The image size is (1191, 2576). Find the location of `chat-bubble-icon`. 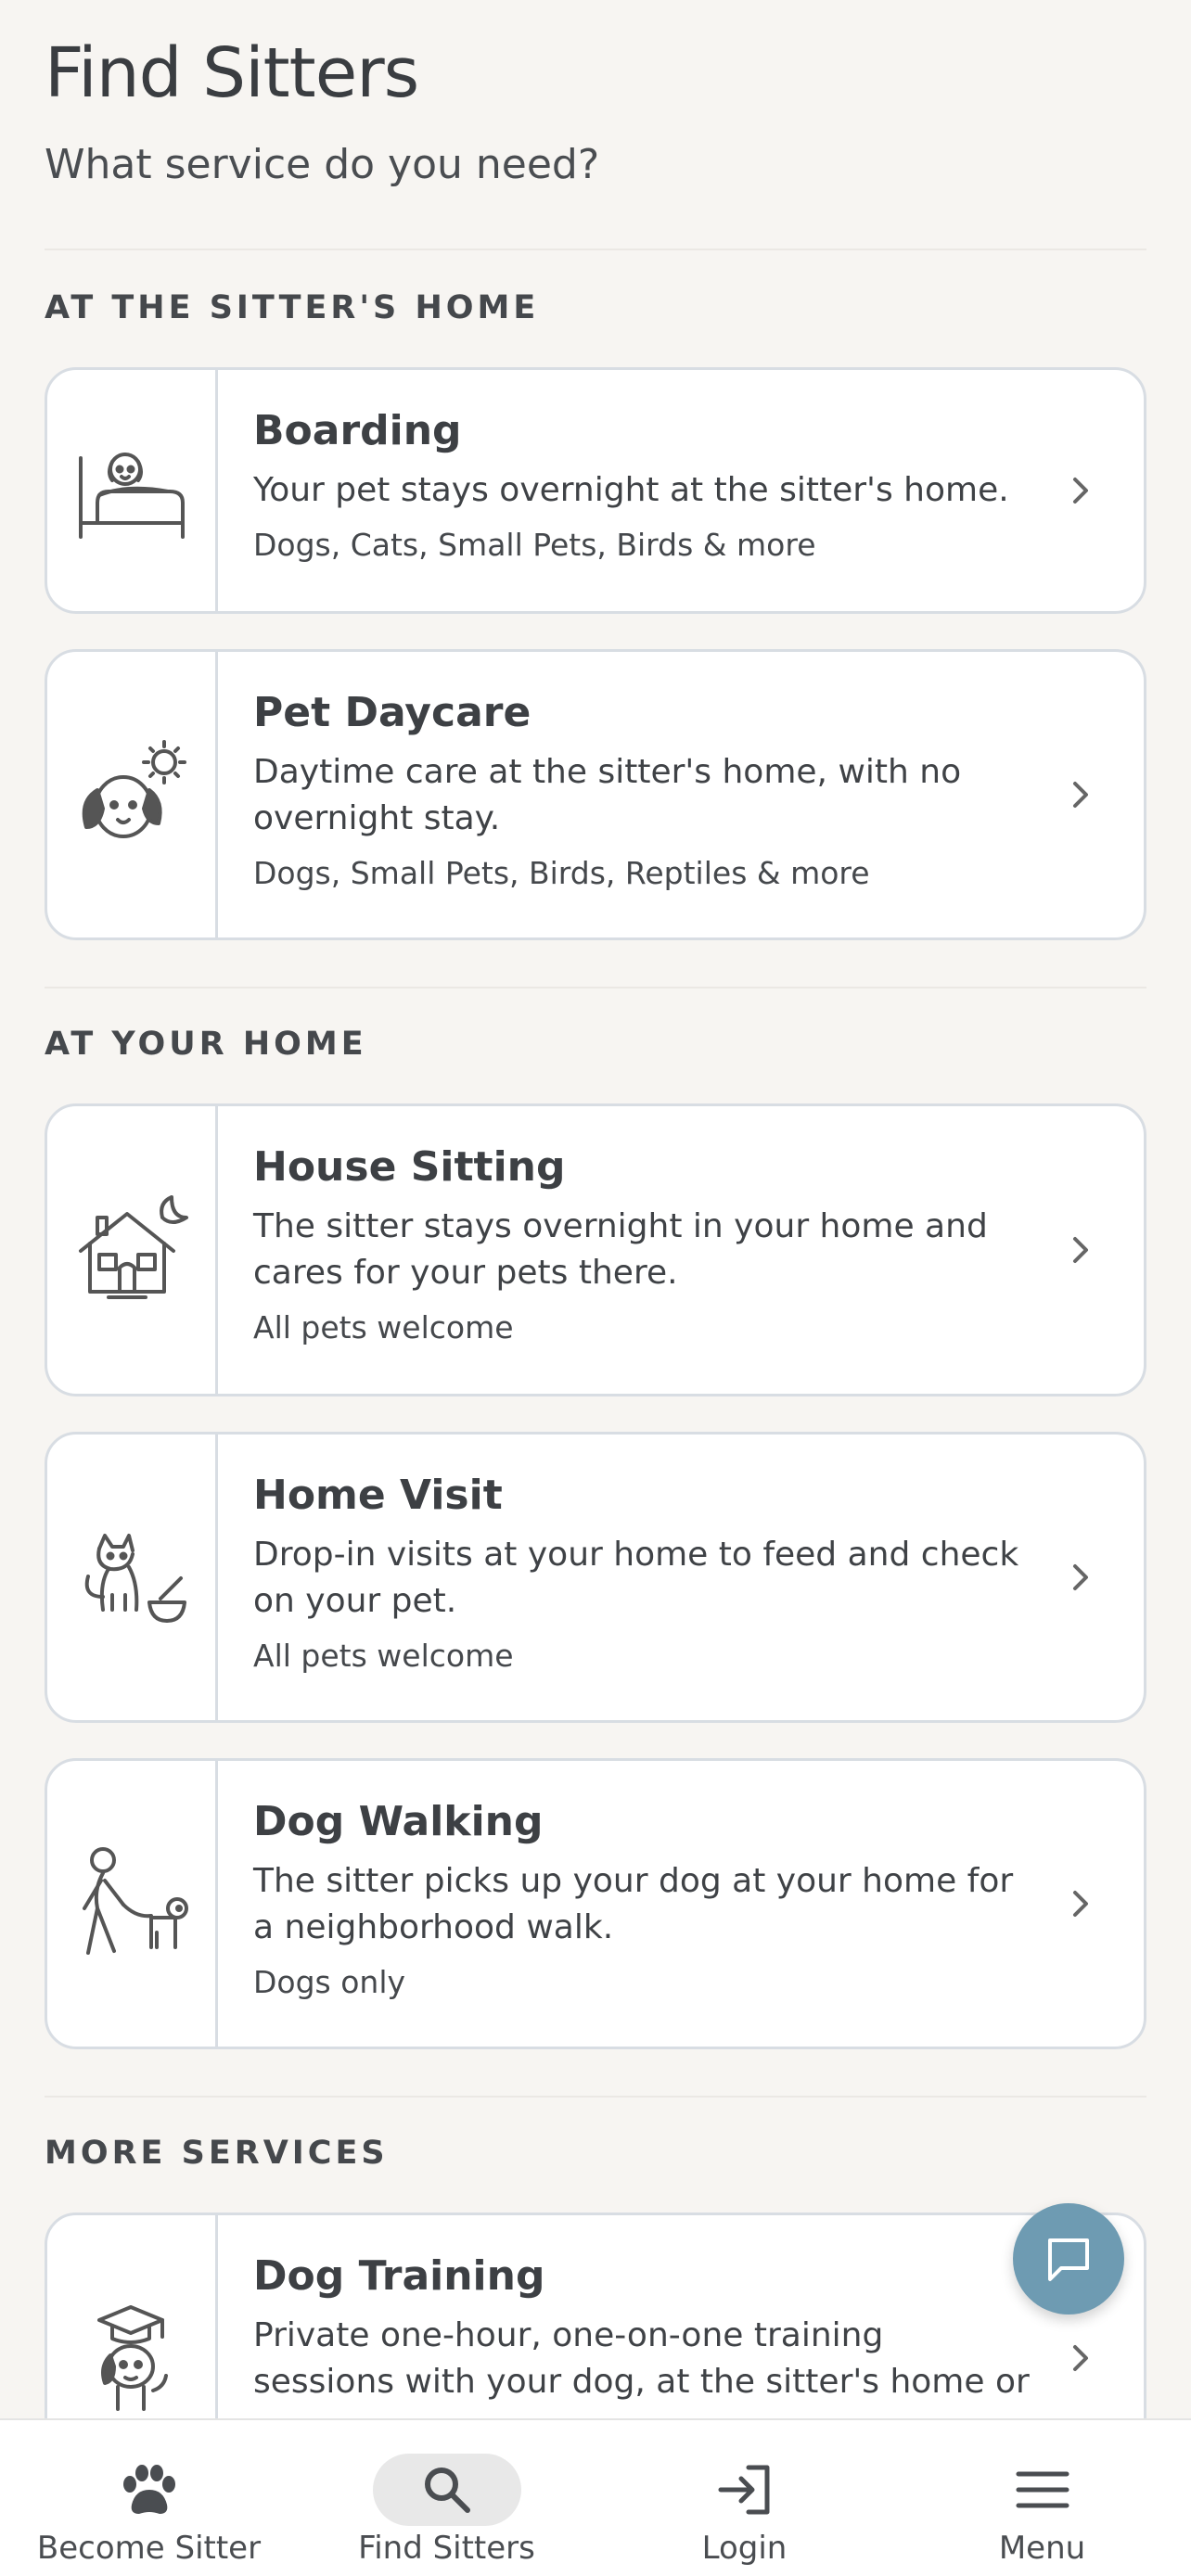

chat-bubble-icon is located at coordinates (1068, 2259).